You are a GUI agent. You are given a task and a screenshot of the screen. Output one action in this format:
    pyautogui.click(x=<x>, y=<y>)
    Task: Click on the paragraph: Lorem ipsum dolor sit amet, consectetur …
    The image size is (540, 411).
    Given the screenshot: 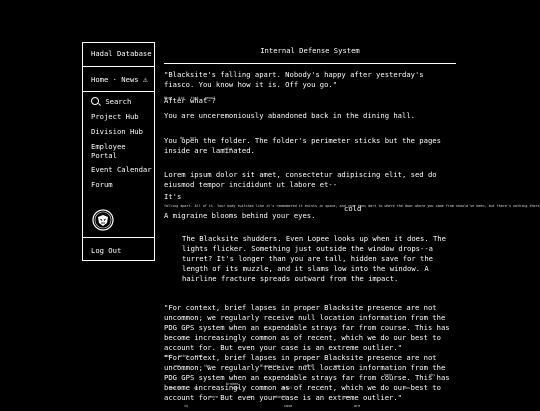 What is the action you would take?
    pyautogui.click(x=302, y=179)
    